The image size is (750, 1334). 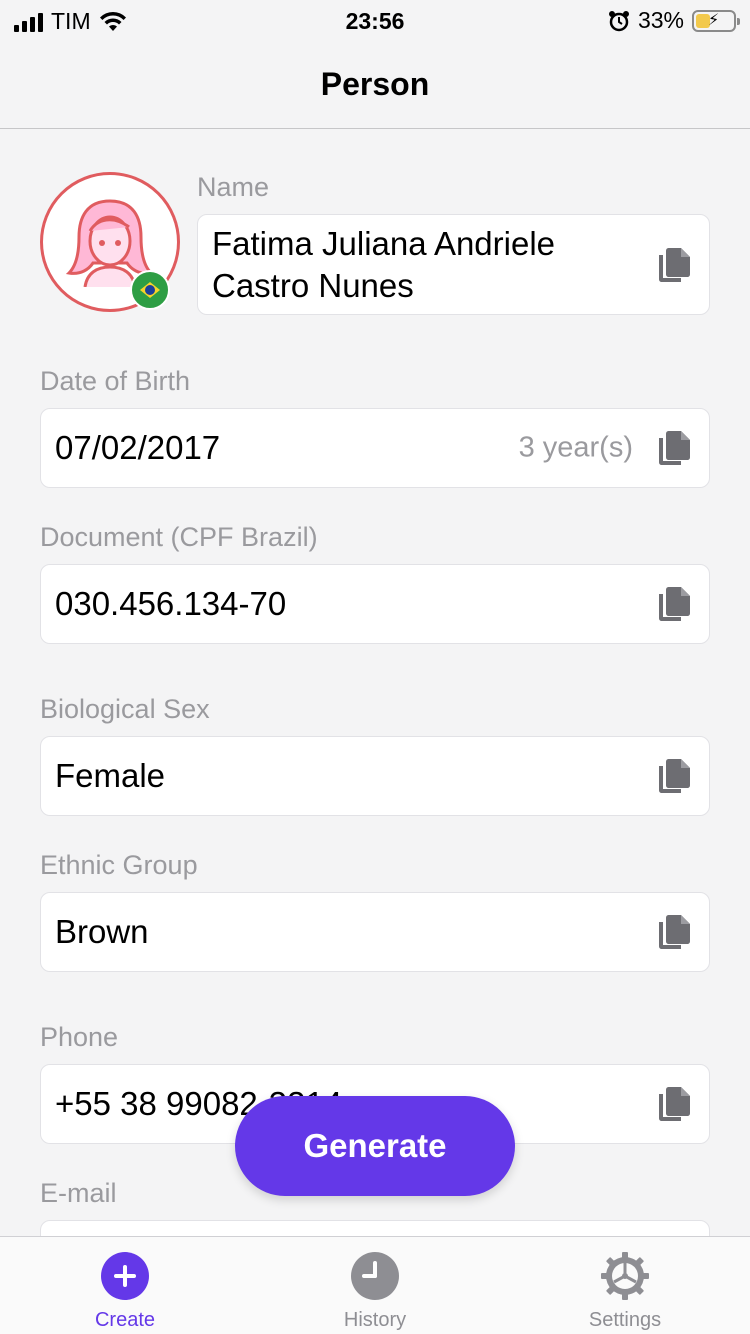 I want to click on name-field: Fatima Juliana Andriele Castro Nunes, so click(x=453, y=264).